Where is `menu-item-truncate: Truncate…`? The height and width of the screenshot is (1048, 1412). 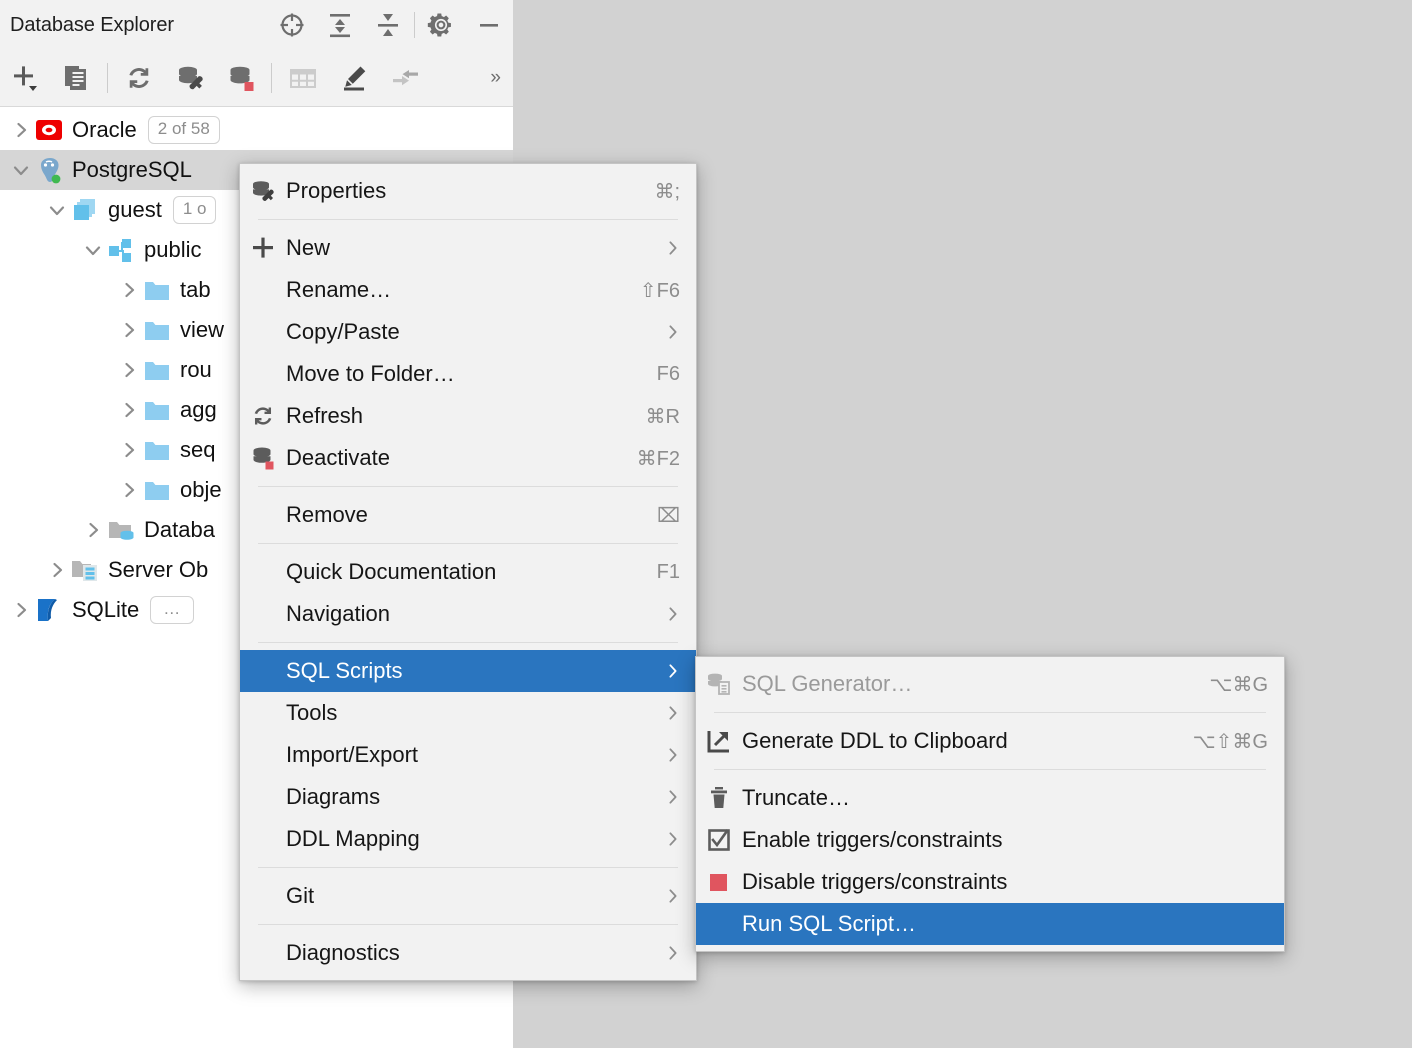
menu-item-truncate: Truncate… is located at coordinates (990, 798).